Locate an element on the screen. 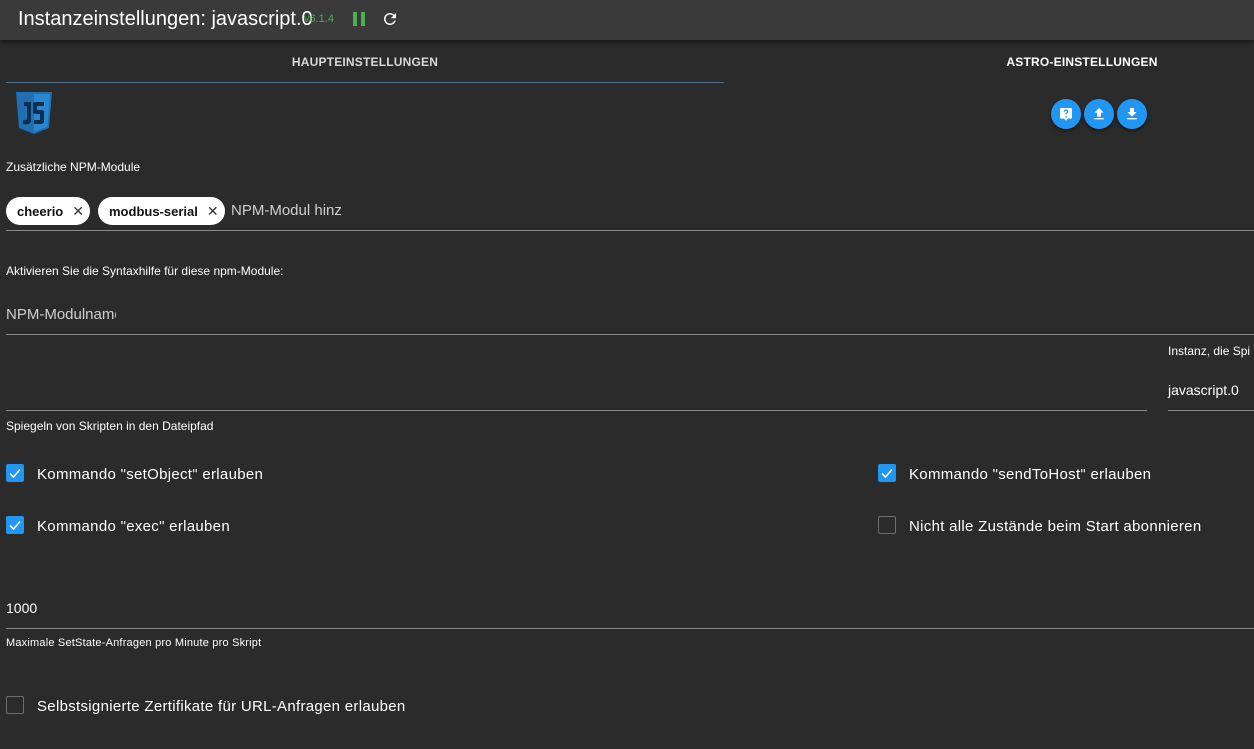  upload-icon is located at coordinates (1099, 114).